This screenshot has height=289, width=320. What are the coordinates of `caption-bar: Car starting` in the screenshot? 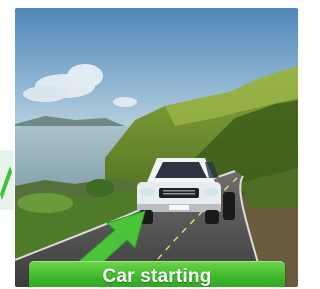 It's located at (157, 274).